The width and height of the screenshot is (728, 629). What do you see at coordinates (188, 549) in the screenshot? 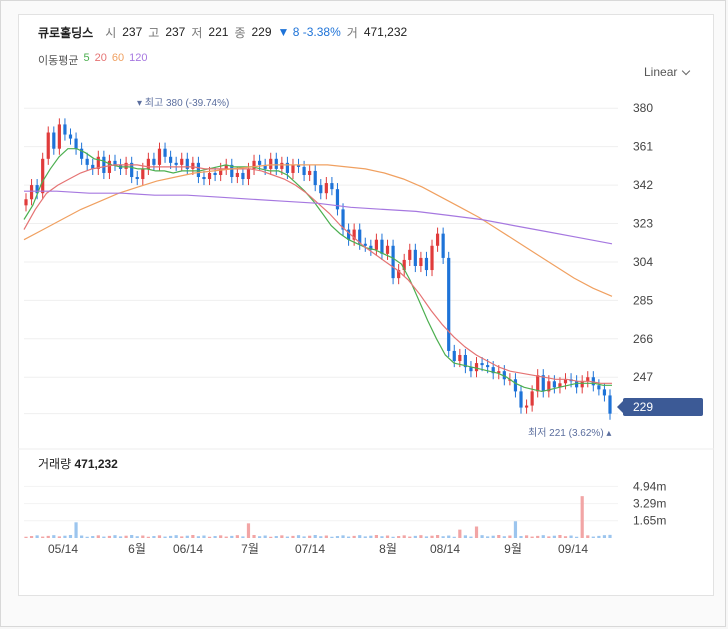
I see `x-tick-label: 06/14` at bounding box center [188, 549].